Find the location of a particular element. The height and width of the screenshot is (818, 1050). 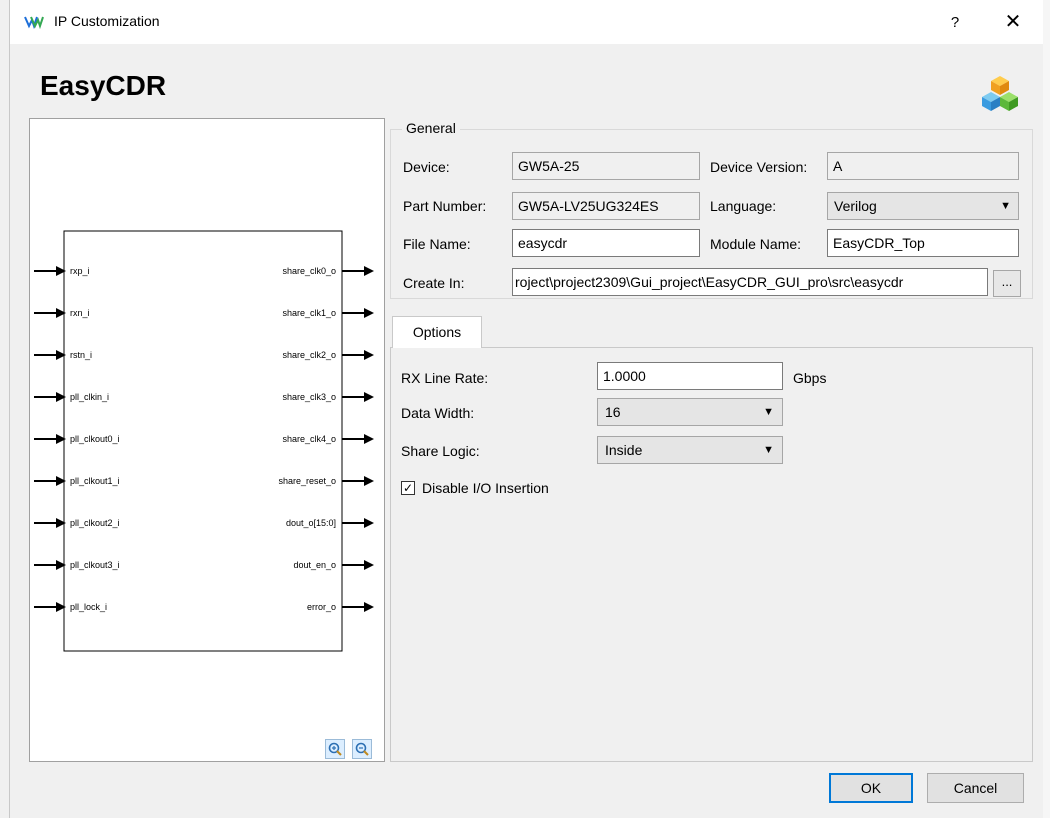

cancel-button: Cancel is located at coordinates (975, 788).